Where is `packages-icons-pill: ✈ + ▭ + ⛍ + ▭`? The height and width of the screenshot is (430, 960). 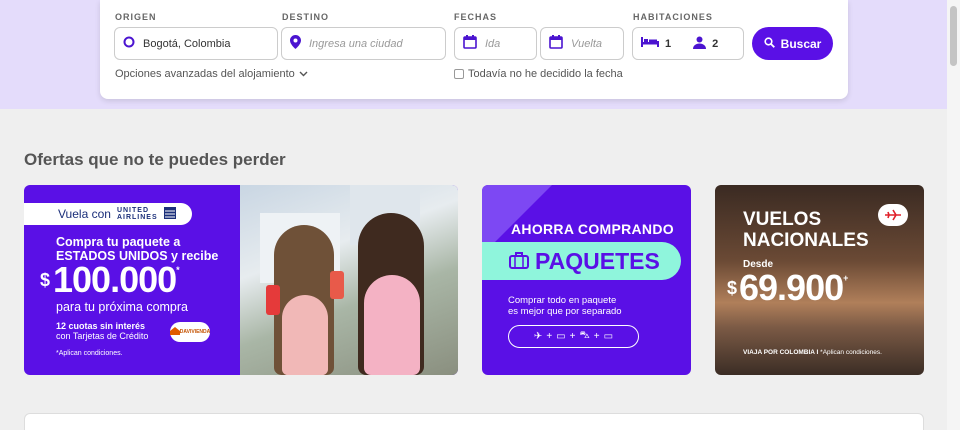 packages-icons-pill: ✈ + ▭ + ⛍ + ▭ is located at coordinates (573, 336).